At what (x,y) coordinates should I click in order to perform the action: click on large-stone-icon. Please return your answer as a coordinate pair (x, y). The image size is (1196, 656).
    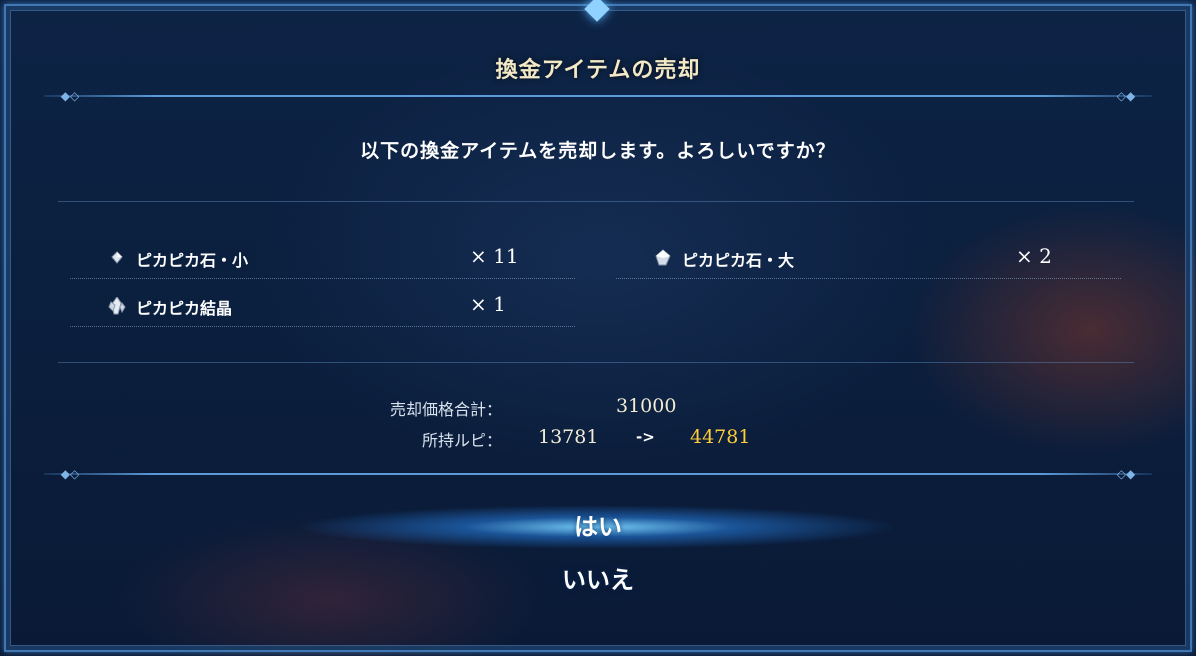
    Looking at the image, I should click on (663, 257).